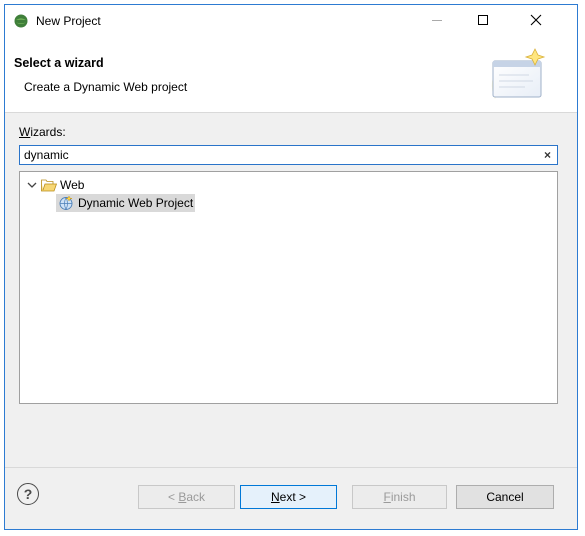 This screenshot has height=536, width=585. What do you see at coordinates (66, 202) in the screenshot?
I see `dynamic-web-project-icon` at bounding box center [66, 202].